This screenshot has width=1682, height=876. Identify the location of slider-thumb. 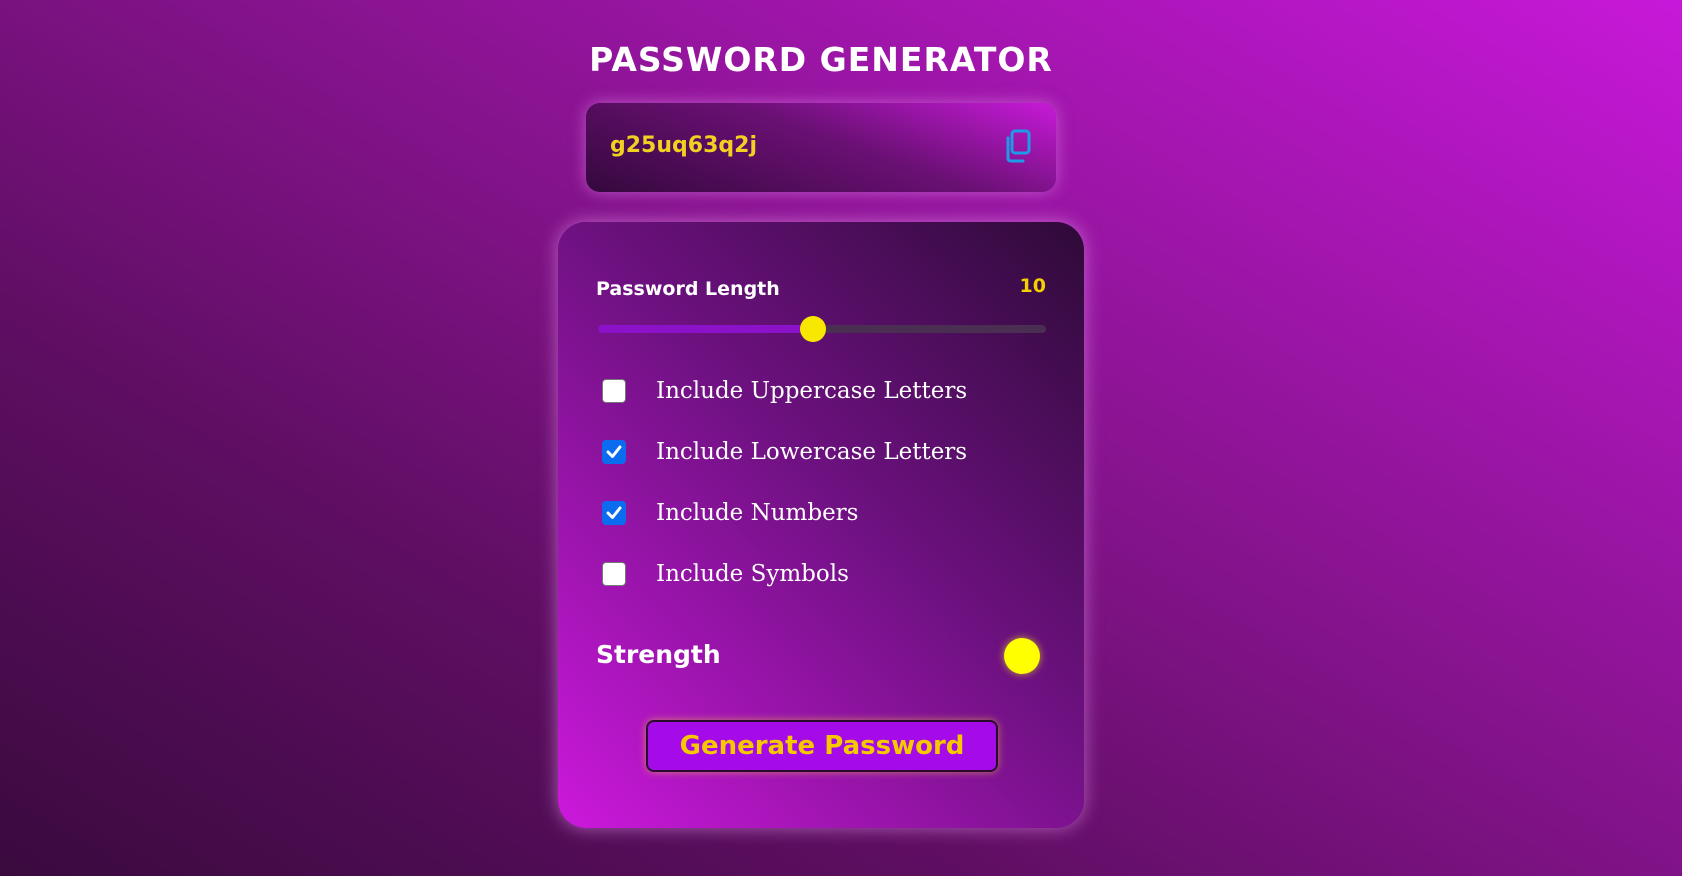
(813, 329).